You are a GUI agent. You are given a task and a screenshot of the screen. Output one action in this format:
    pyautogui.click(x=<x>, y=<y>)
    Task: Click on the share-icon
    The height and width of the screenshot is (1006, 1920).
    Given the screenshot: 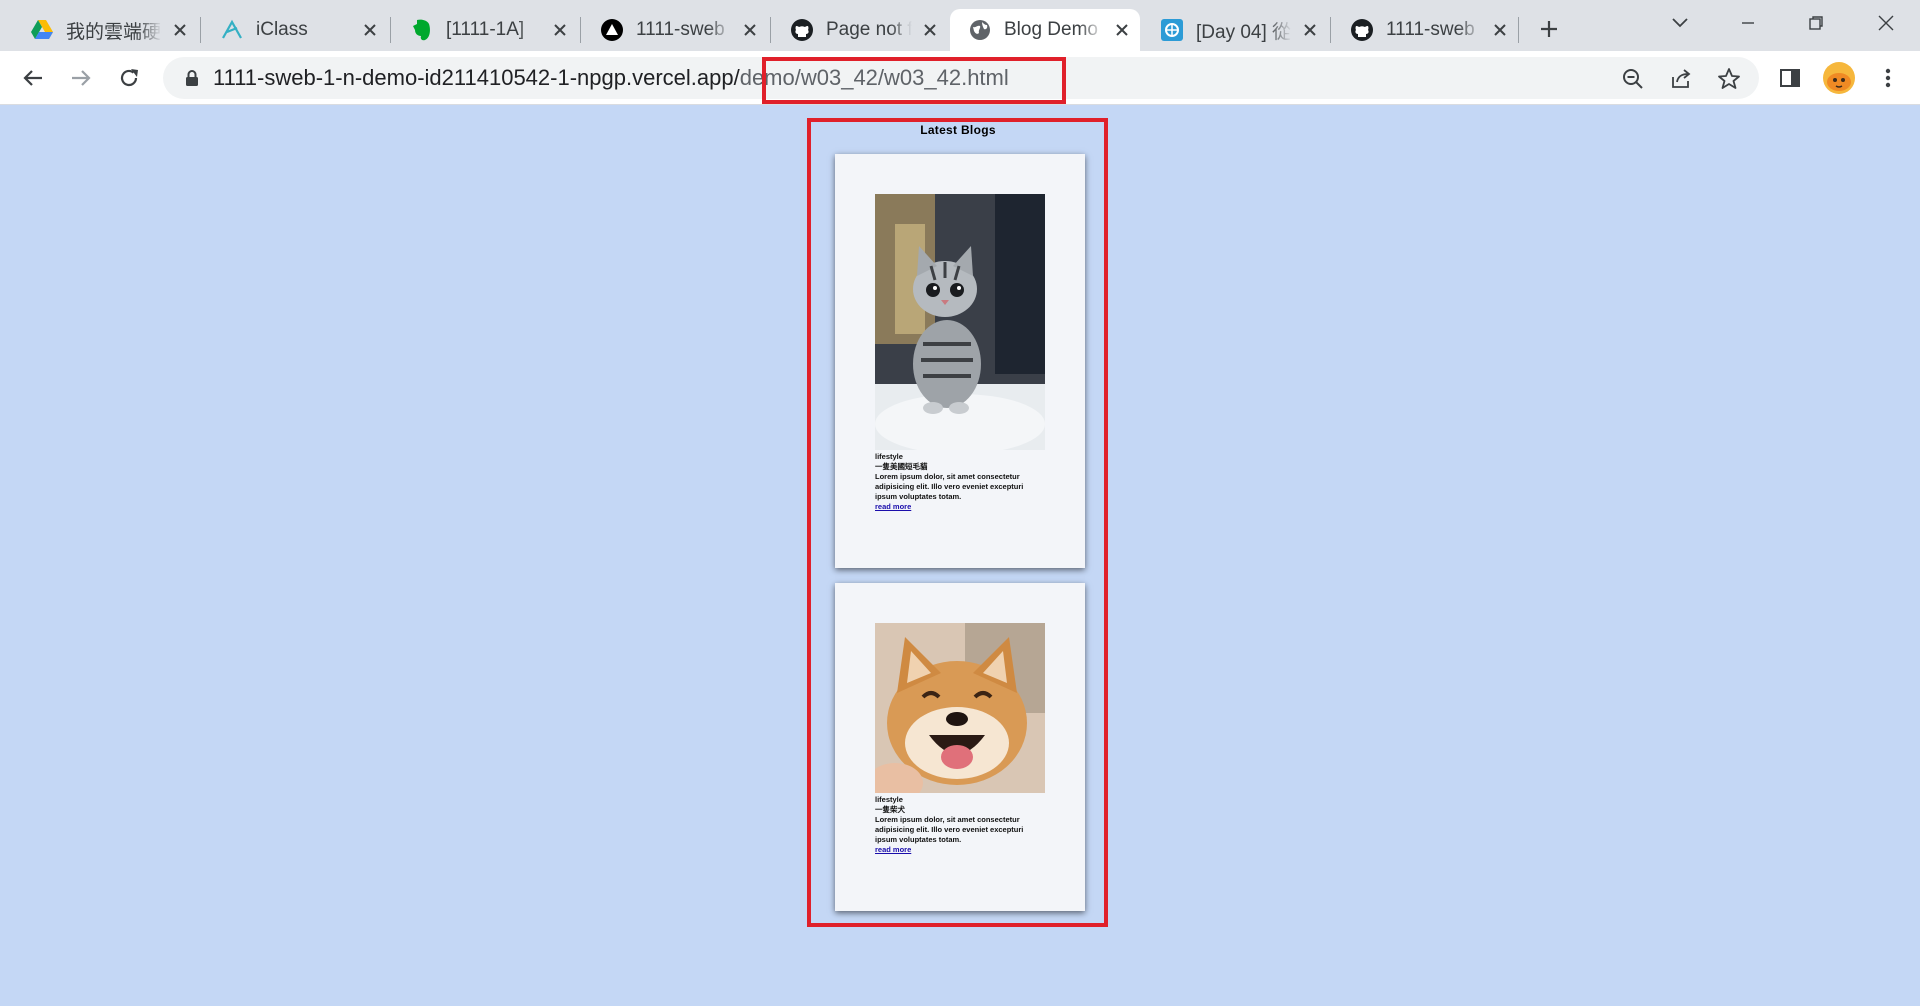 What is the action you would take?
    pyautogui.click(x=1681, y=79)
    